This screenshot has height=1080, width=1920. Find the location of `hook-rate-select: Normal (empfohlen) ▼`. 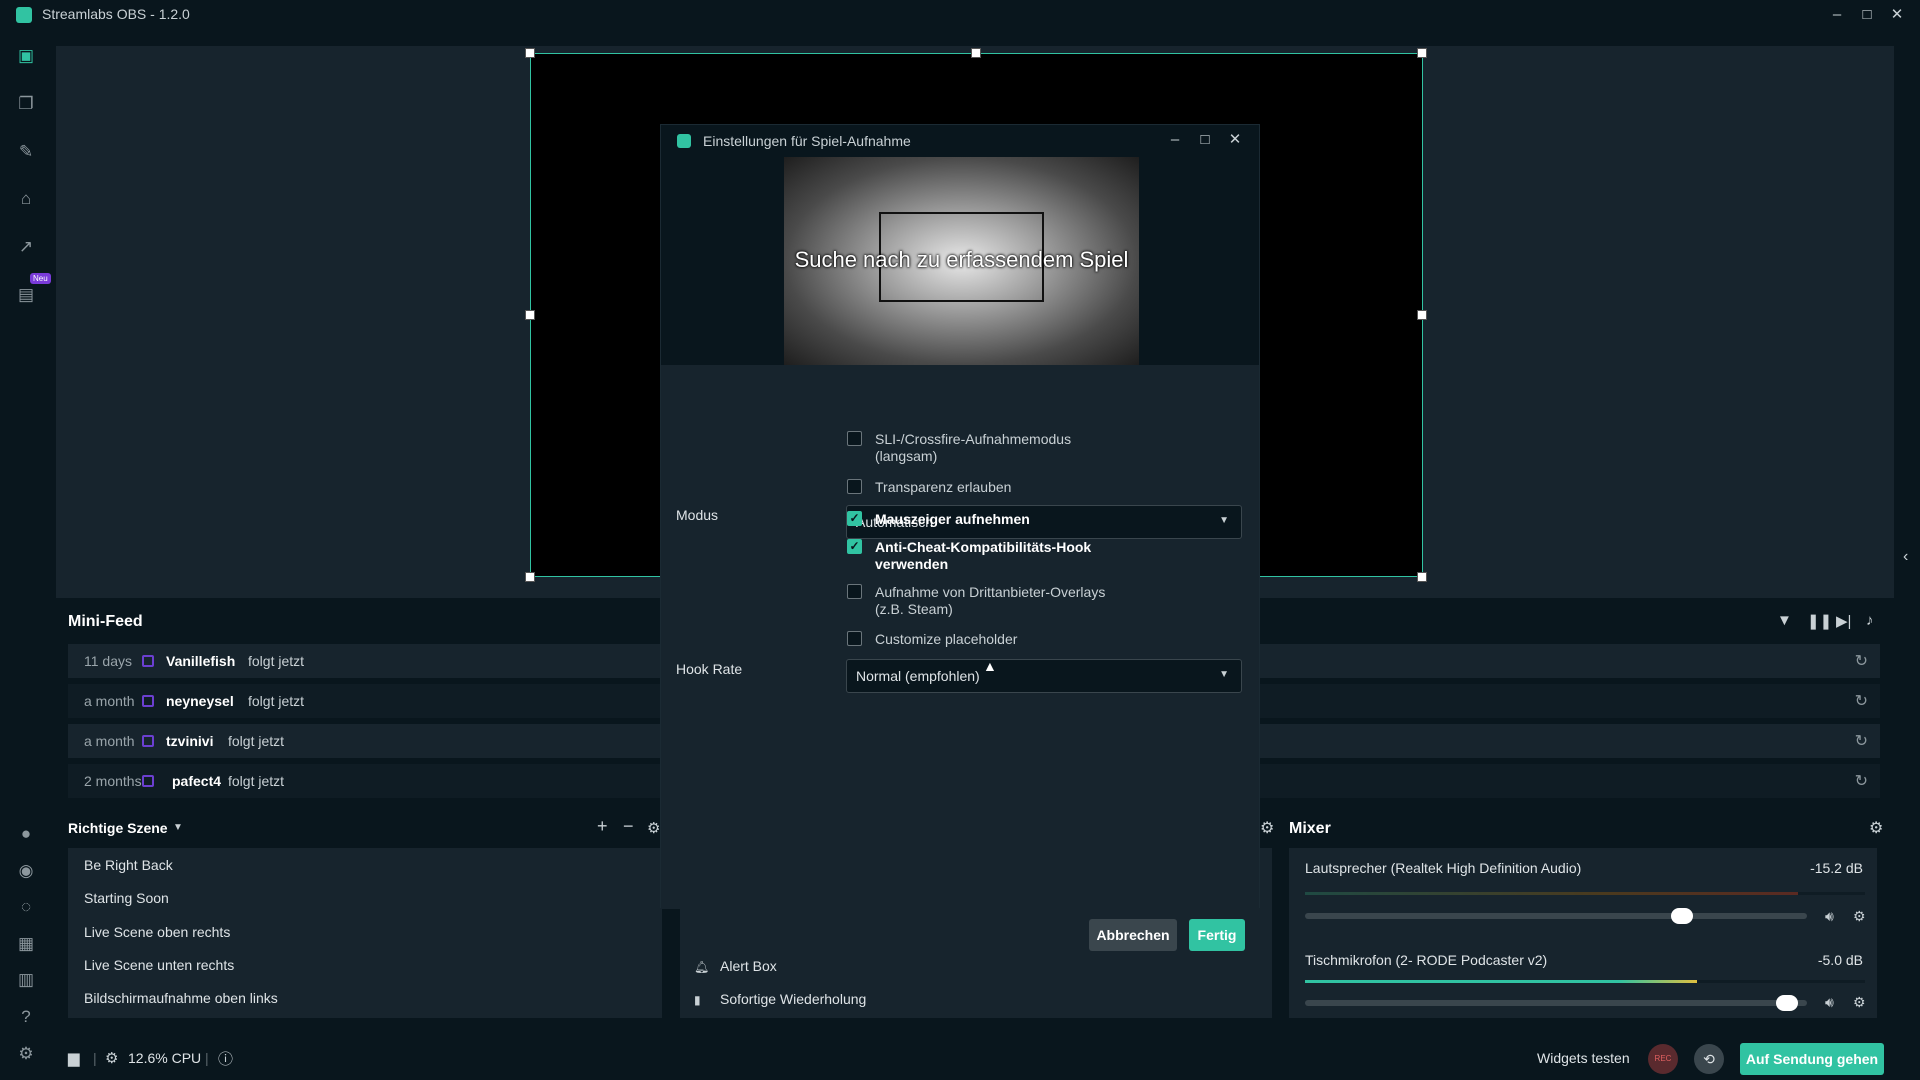

hook-rate-select: Normal (empfohlen) ▼ is located at coordinates (1044, 676).